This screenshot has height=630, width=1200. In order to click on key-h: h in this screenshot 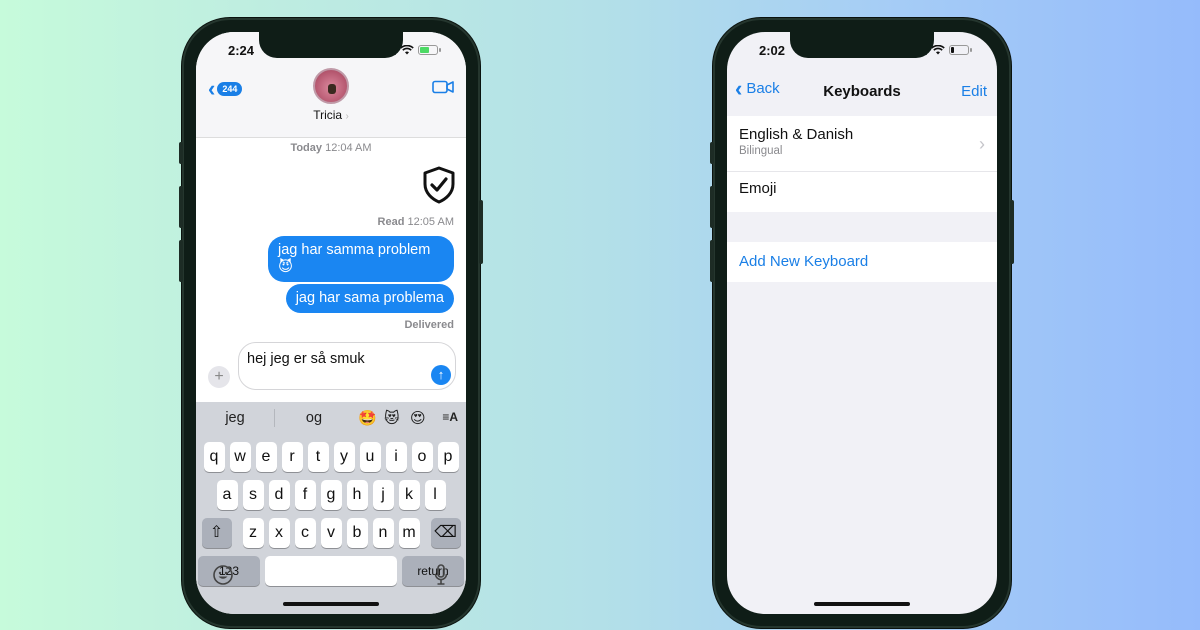, I will do `click(357, 495)`.